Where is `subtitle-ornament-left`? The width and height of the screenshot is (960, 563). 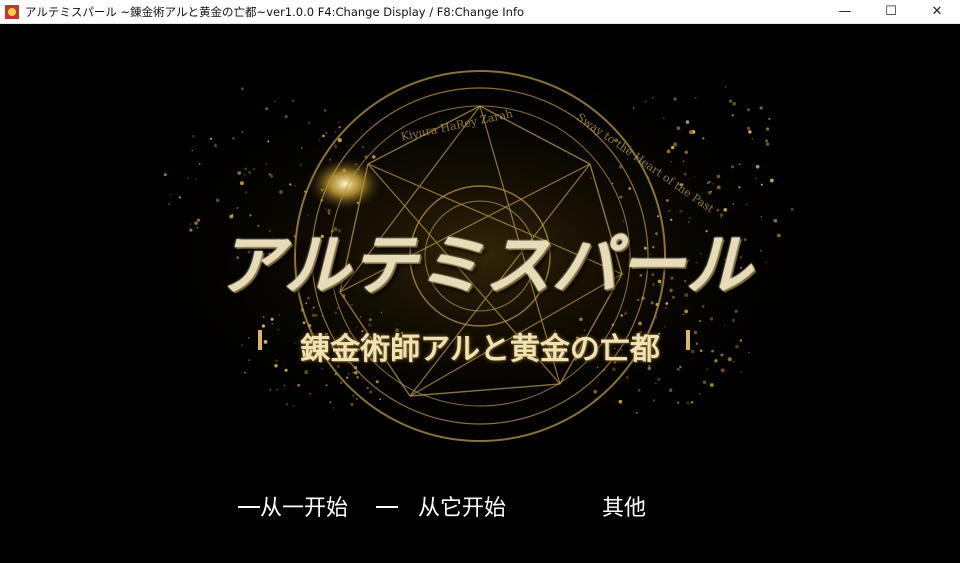 subtitle-ornament-left is located at coordinates (260, 340).